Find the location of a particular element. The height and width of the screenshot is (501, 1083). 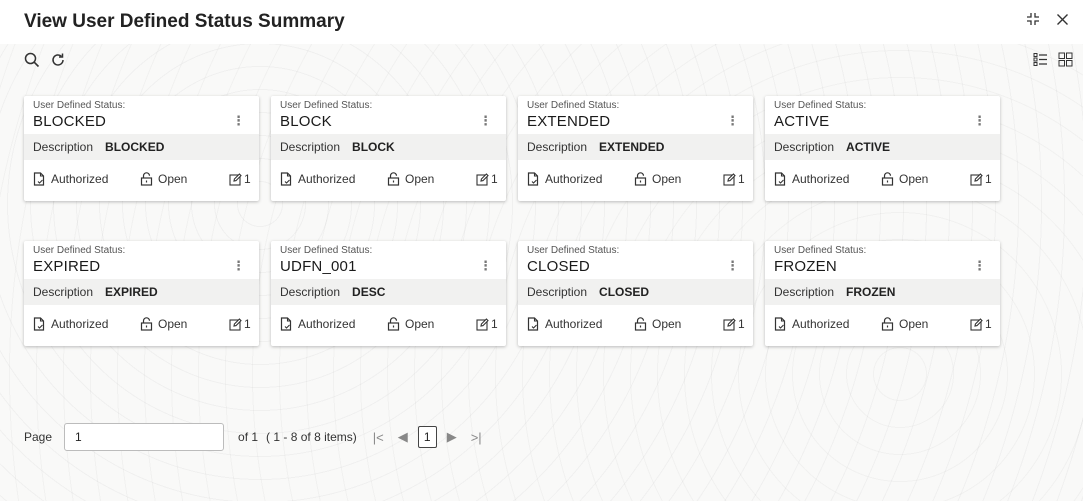

next-page-icon: ▶ is located at coordinates (452, 437).